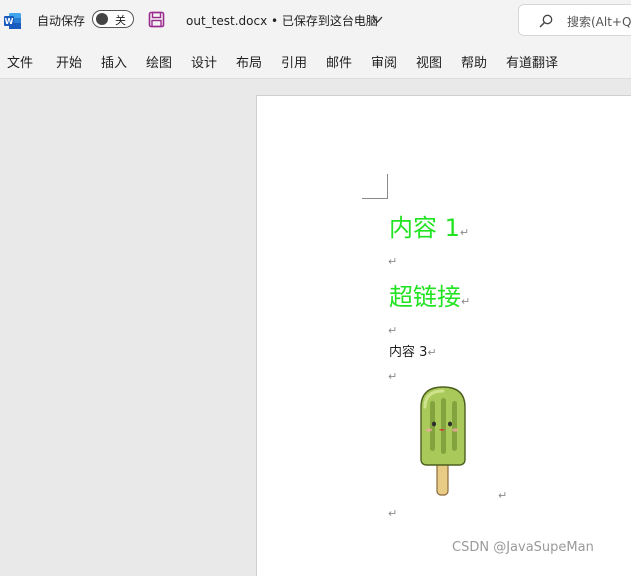 Image resolution: width=631 pixels, height=576 pixels. Describe the element at coordinates (532, 61) in the screenshot. I see `tab-youdao-translate: 有道翻译` at that location.